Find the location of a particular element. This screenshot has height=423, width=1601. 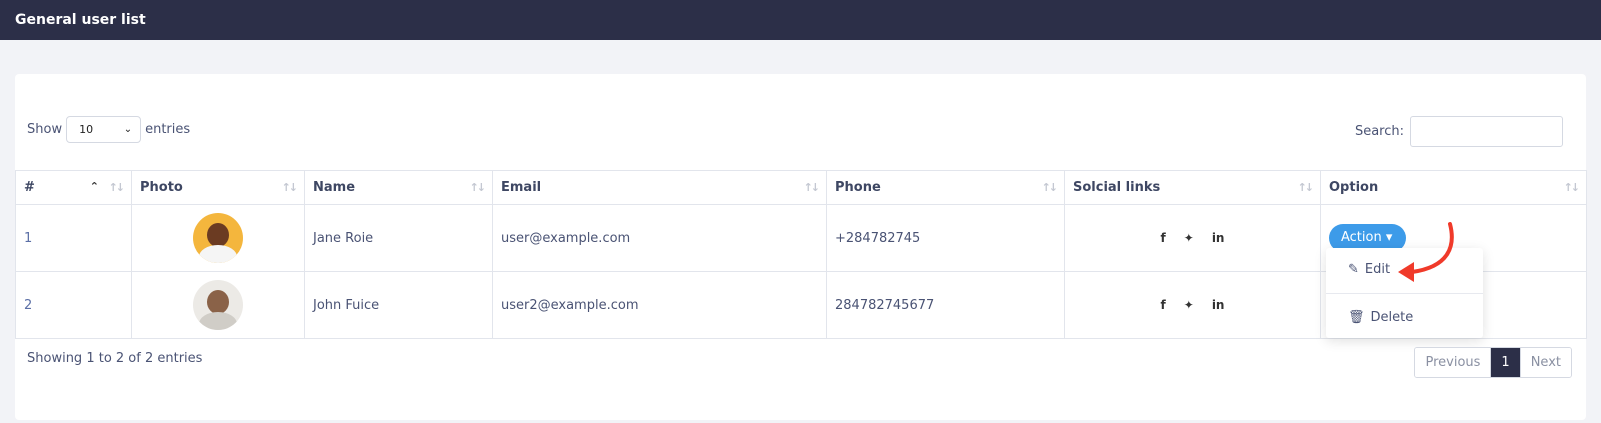

row-name: Jane Roie is located at coordinates (398, 238).